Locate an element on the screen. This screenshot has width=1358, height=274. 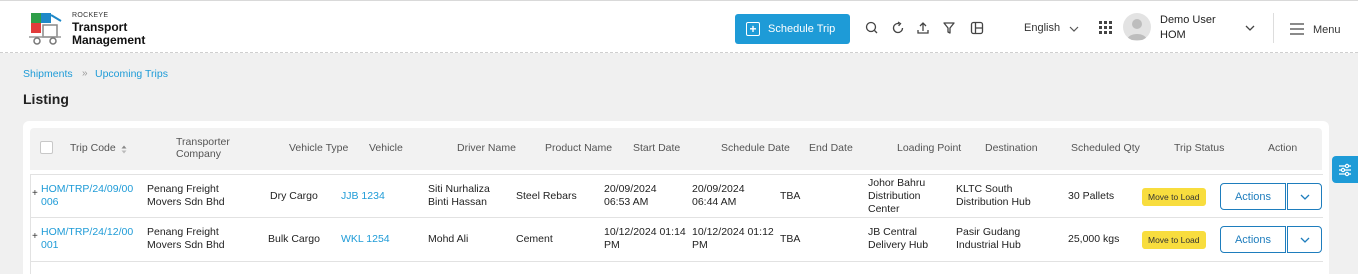
language-selector: English is located at coordinates (1042, 28).